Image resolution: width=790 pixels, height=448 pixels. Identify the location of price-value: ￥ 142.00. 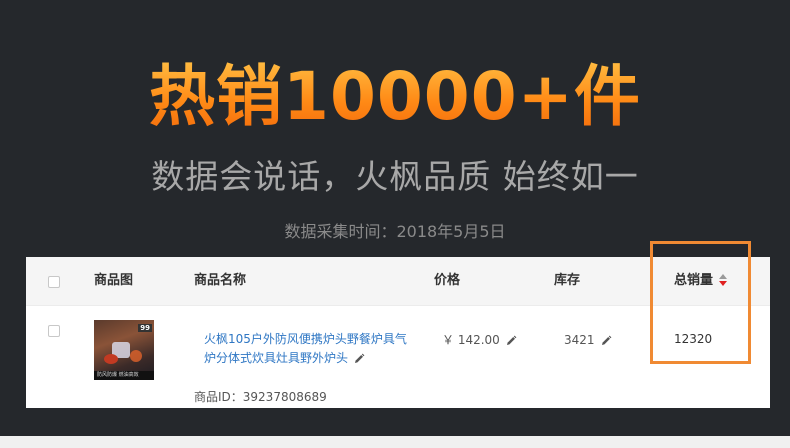
(471, 340).